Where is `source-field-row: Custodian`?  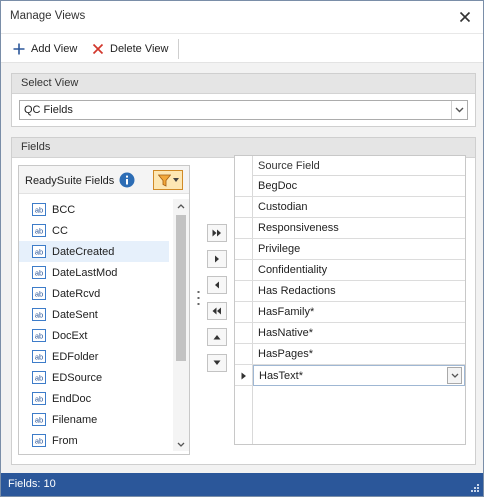 source-field-row: Custodian is located at coordinates (359, 207).